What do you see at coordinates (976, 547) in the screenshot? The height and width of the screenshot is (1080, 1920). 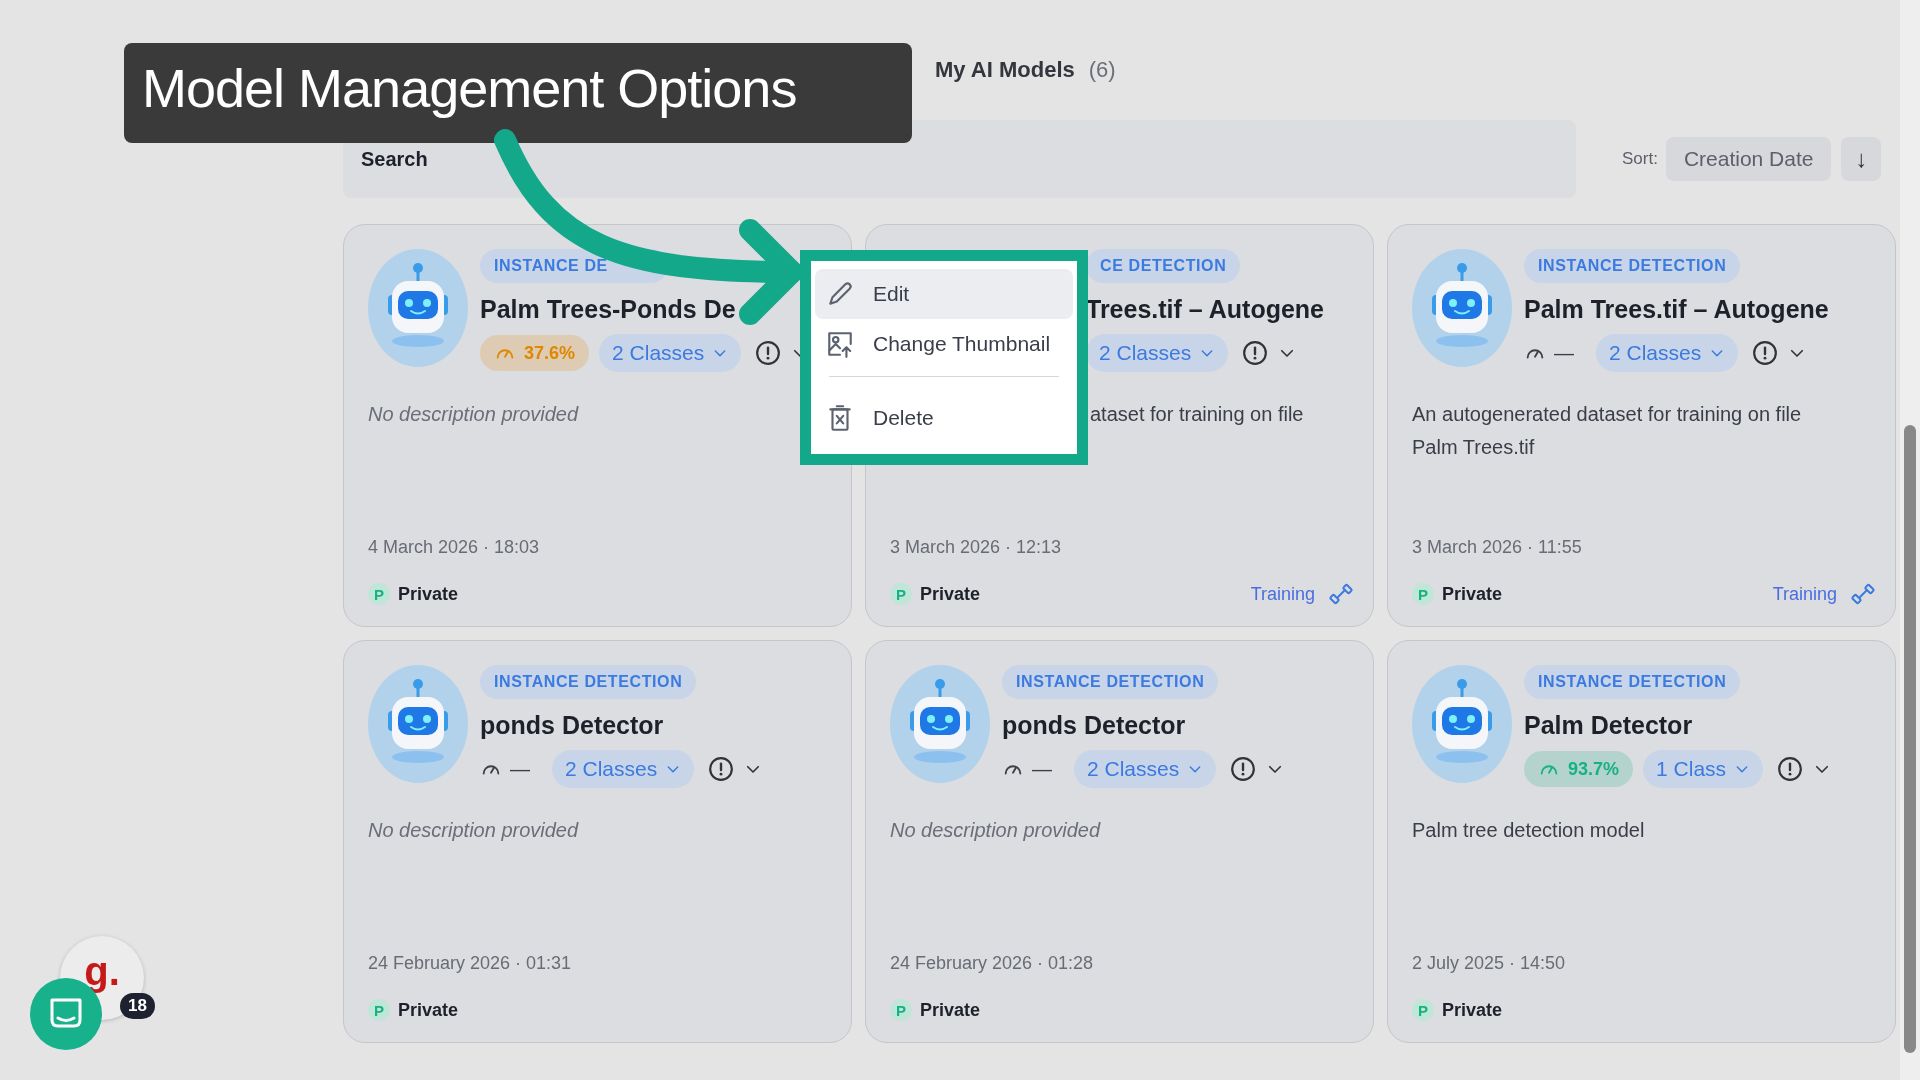 I see `created-date: 3 March 2026 · 12:13` at bounding box center [976, 547].